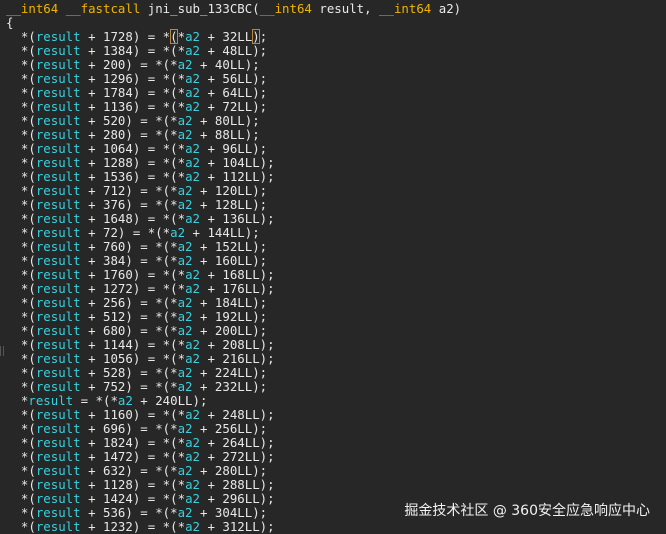 The height and width of the screenshot is (534, 666). What do you see at coordinates (446, 8) in the screenshot?
I see `param2-name: a2` at bounding box center [446, 8].